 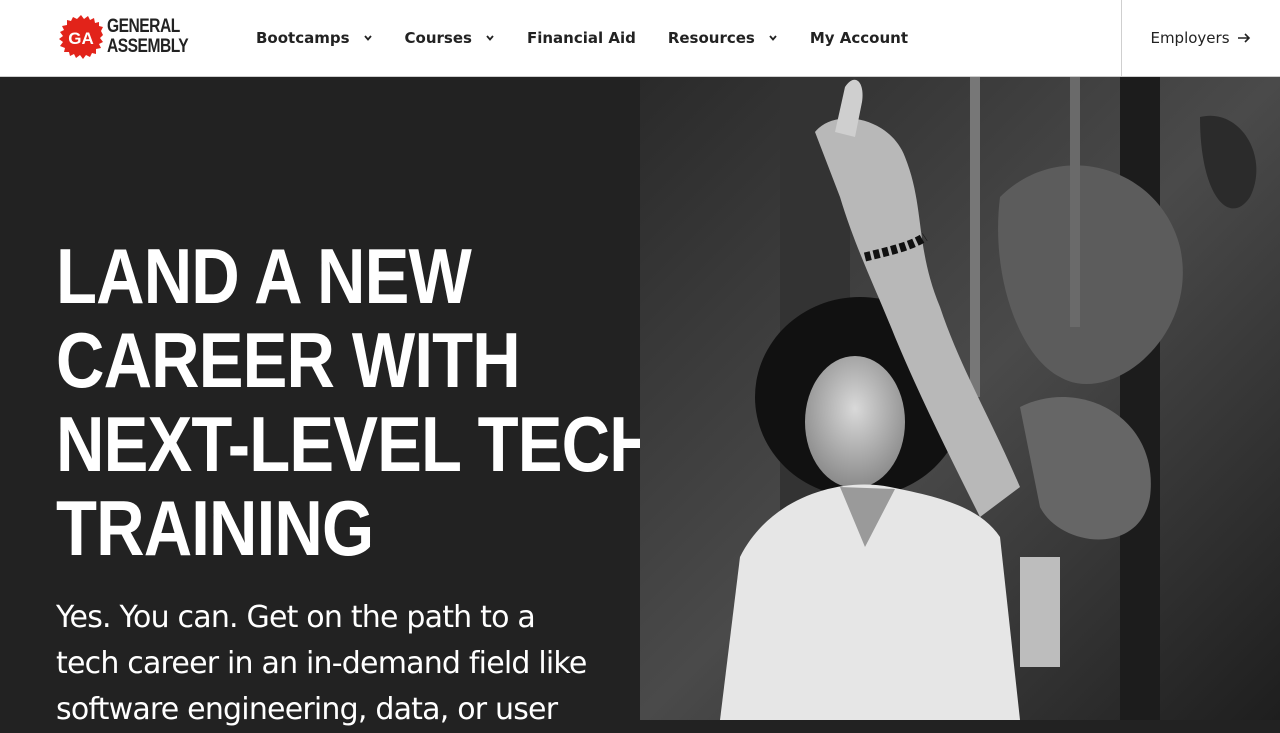 I want to click on nav-item-financial-aid: Financial Aid, so click(x=581, y=38).